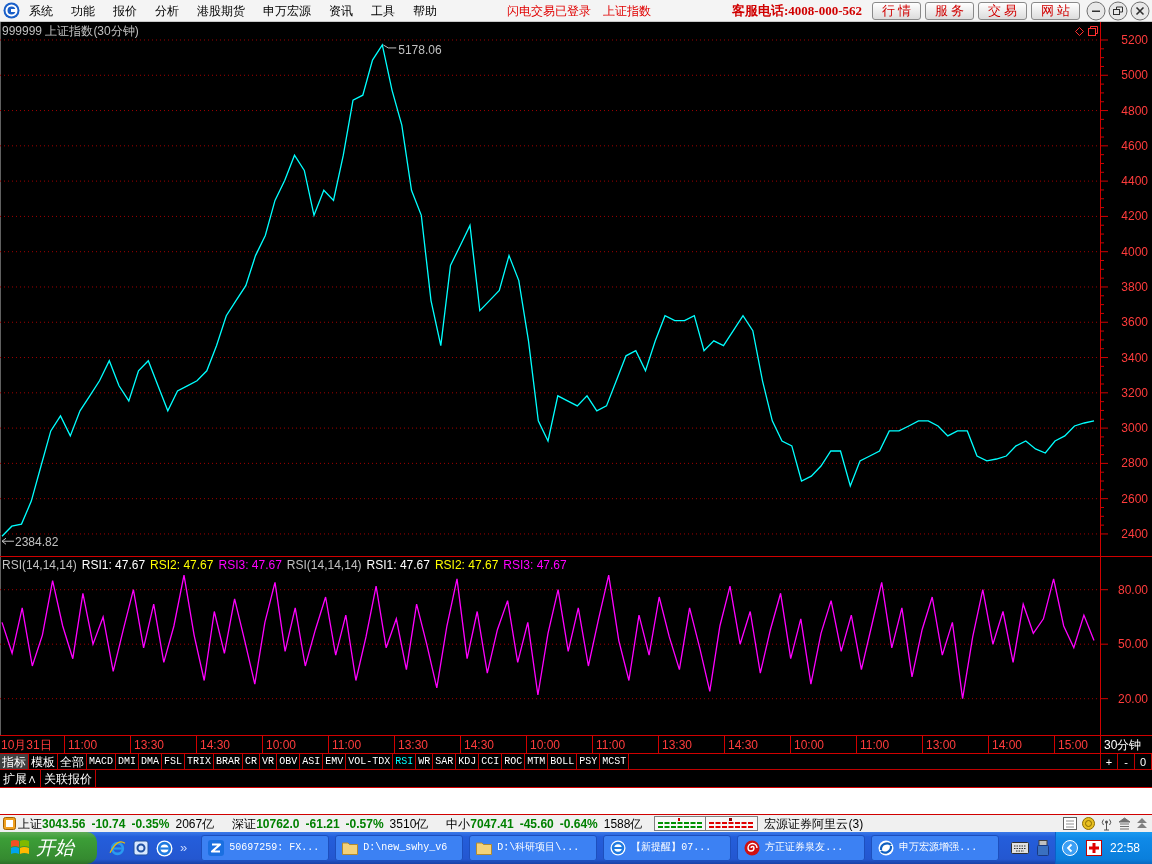 This screenshot has height=864, width=1152. What do you see at coordinates (1140, 10) in the screenshot?
I see `close-icon` at bounding box center [1140, 10].